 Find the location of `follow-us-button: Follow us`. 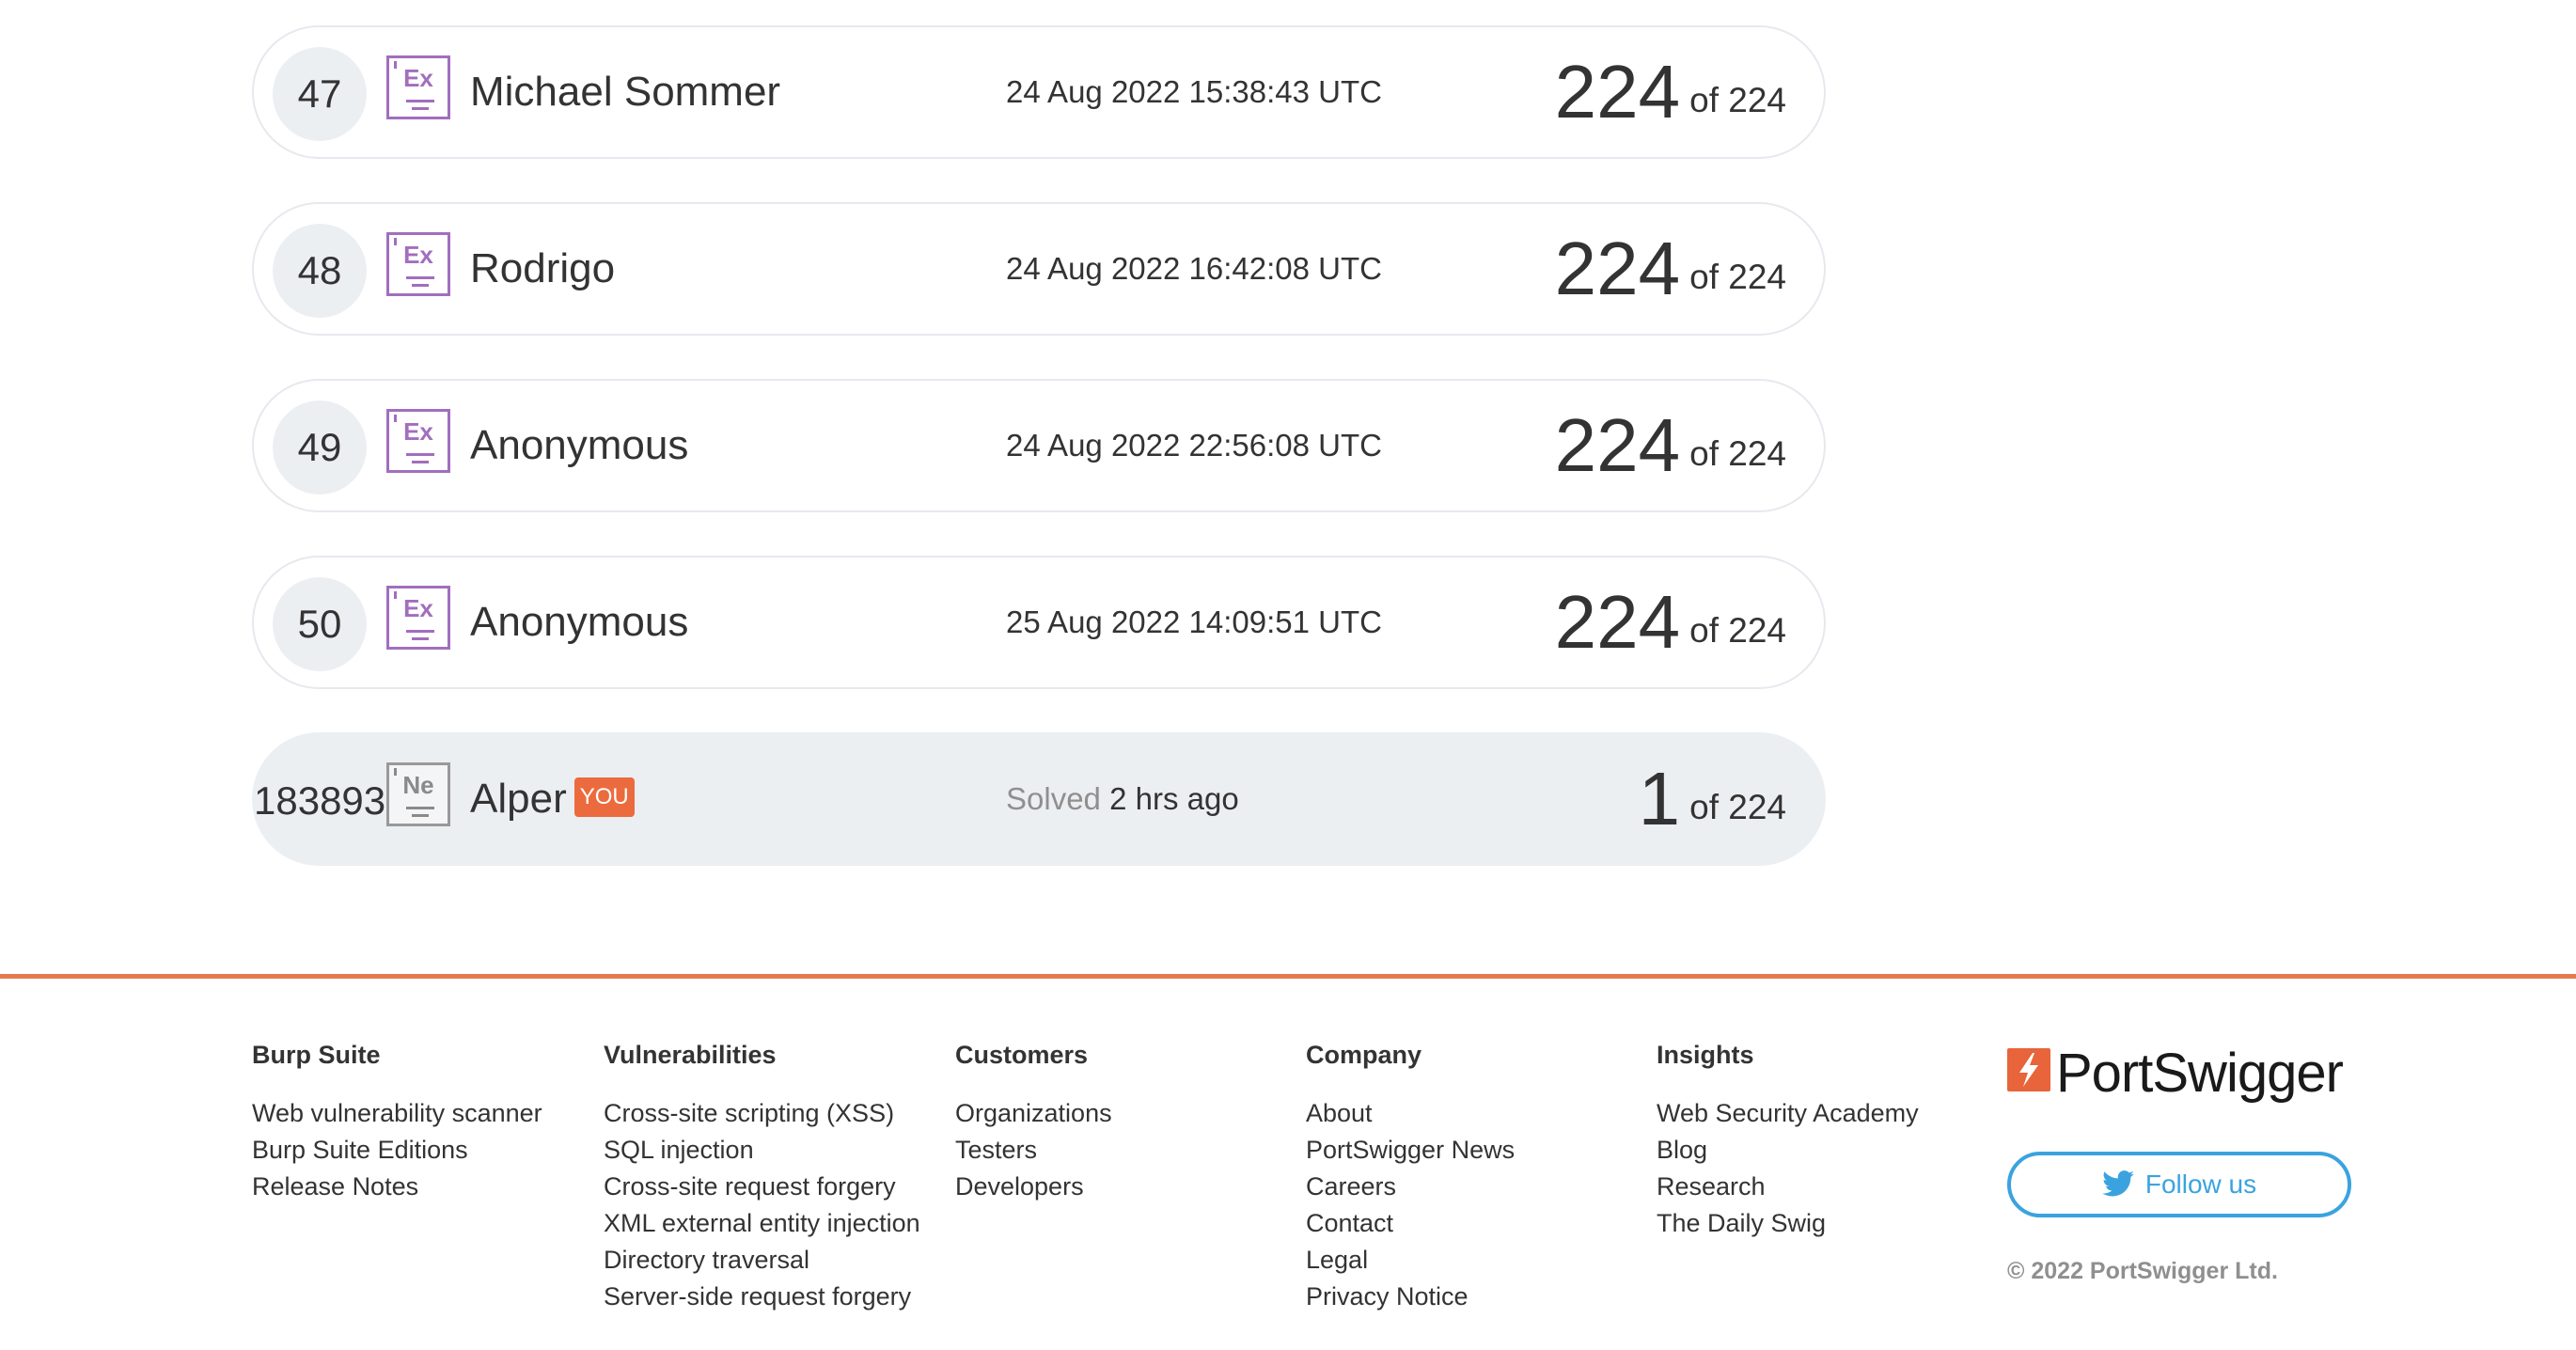

follow-us-button: Follow us is located at coordinates (2179, 1184).